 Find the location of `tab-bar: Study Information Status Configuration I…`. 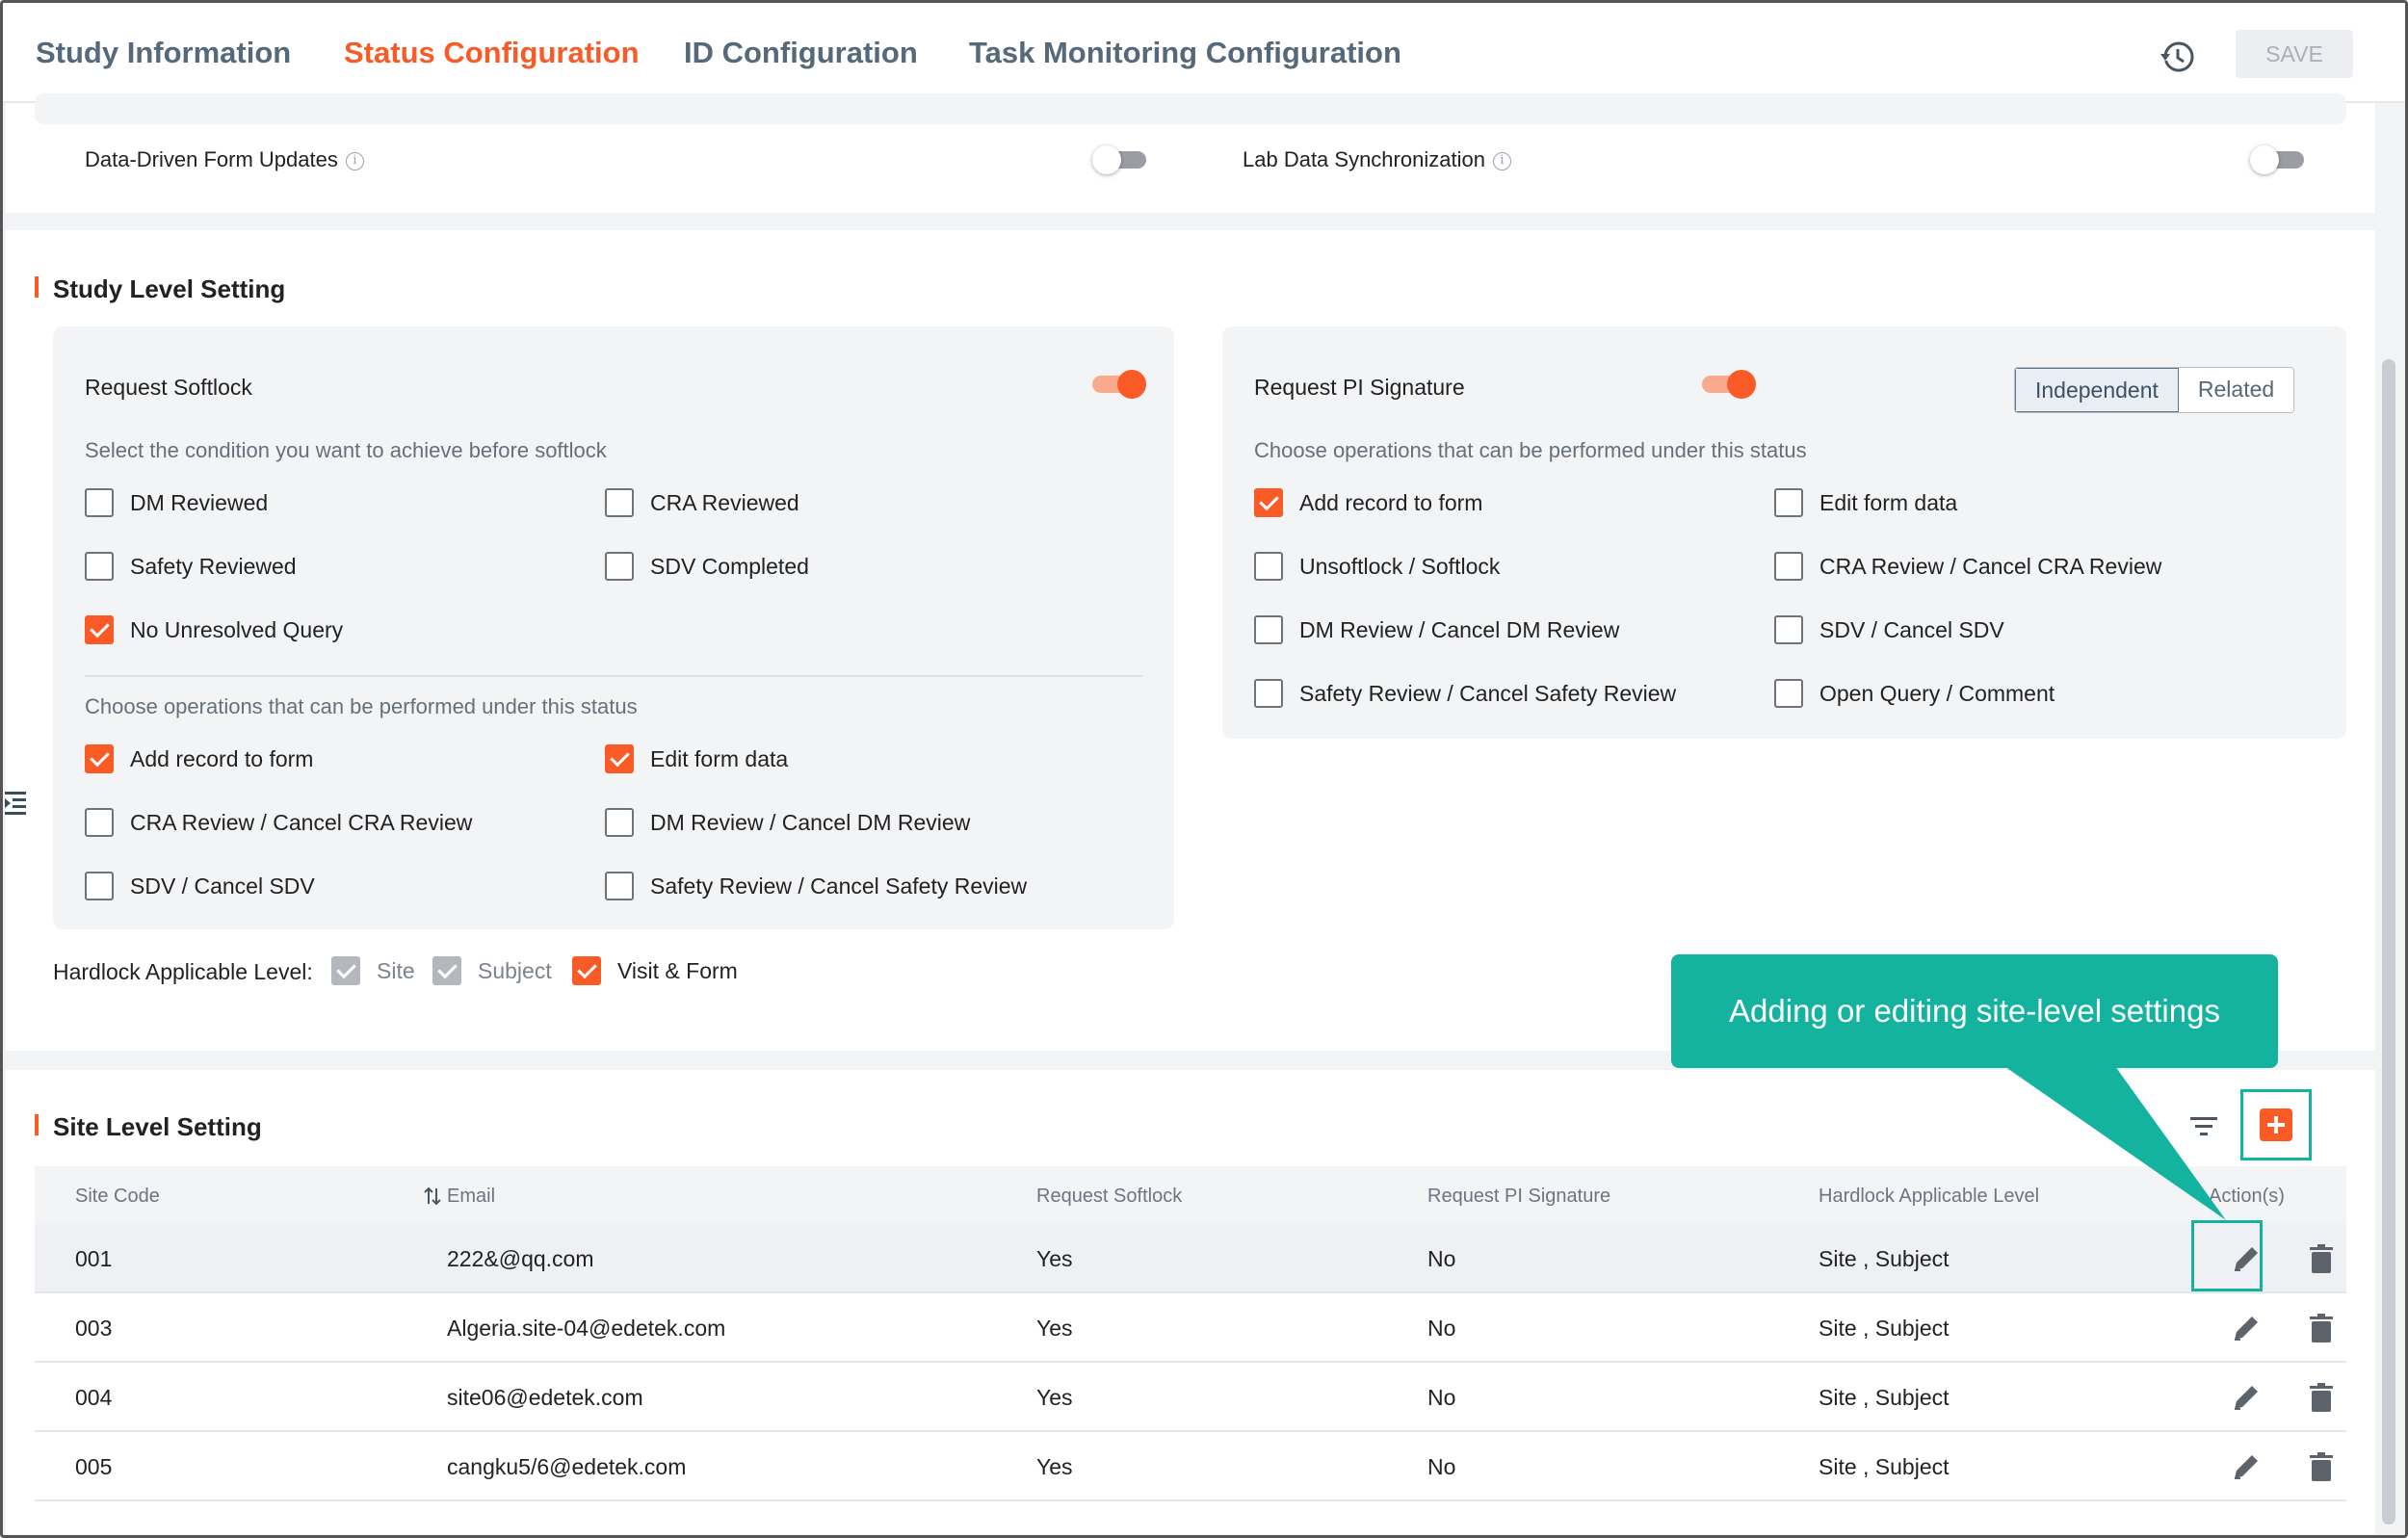

tab-bar: Study Information Status Configuration I… is located at coordinates (1204, 53).